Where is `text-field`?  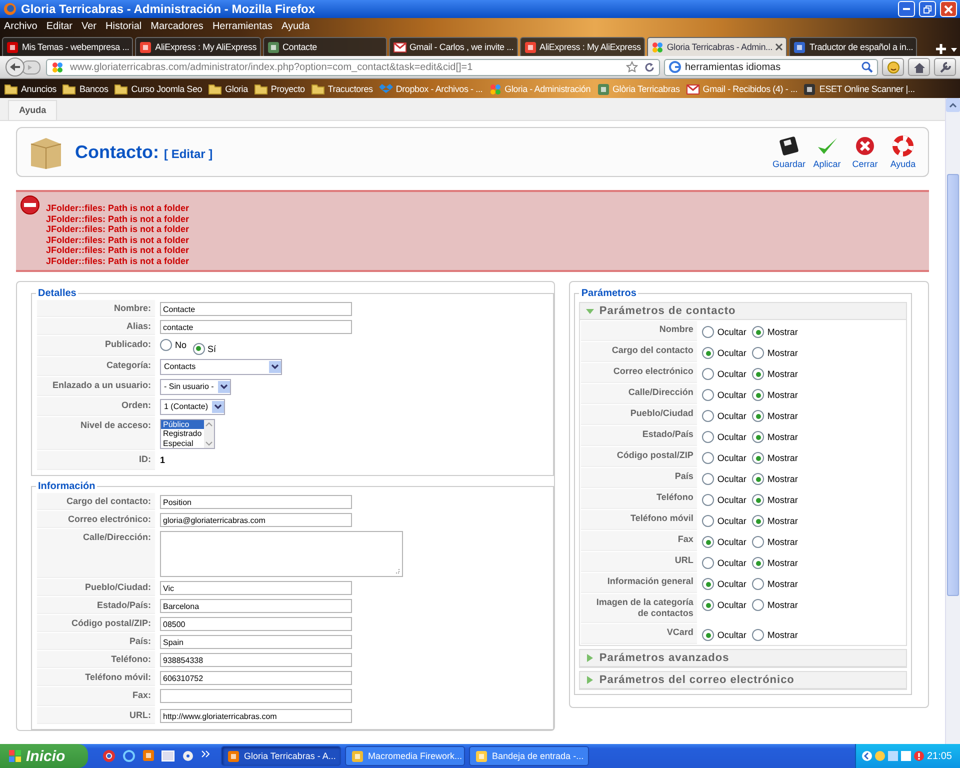 text-field is located at coordinates (256, 696).